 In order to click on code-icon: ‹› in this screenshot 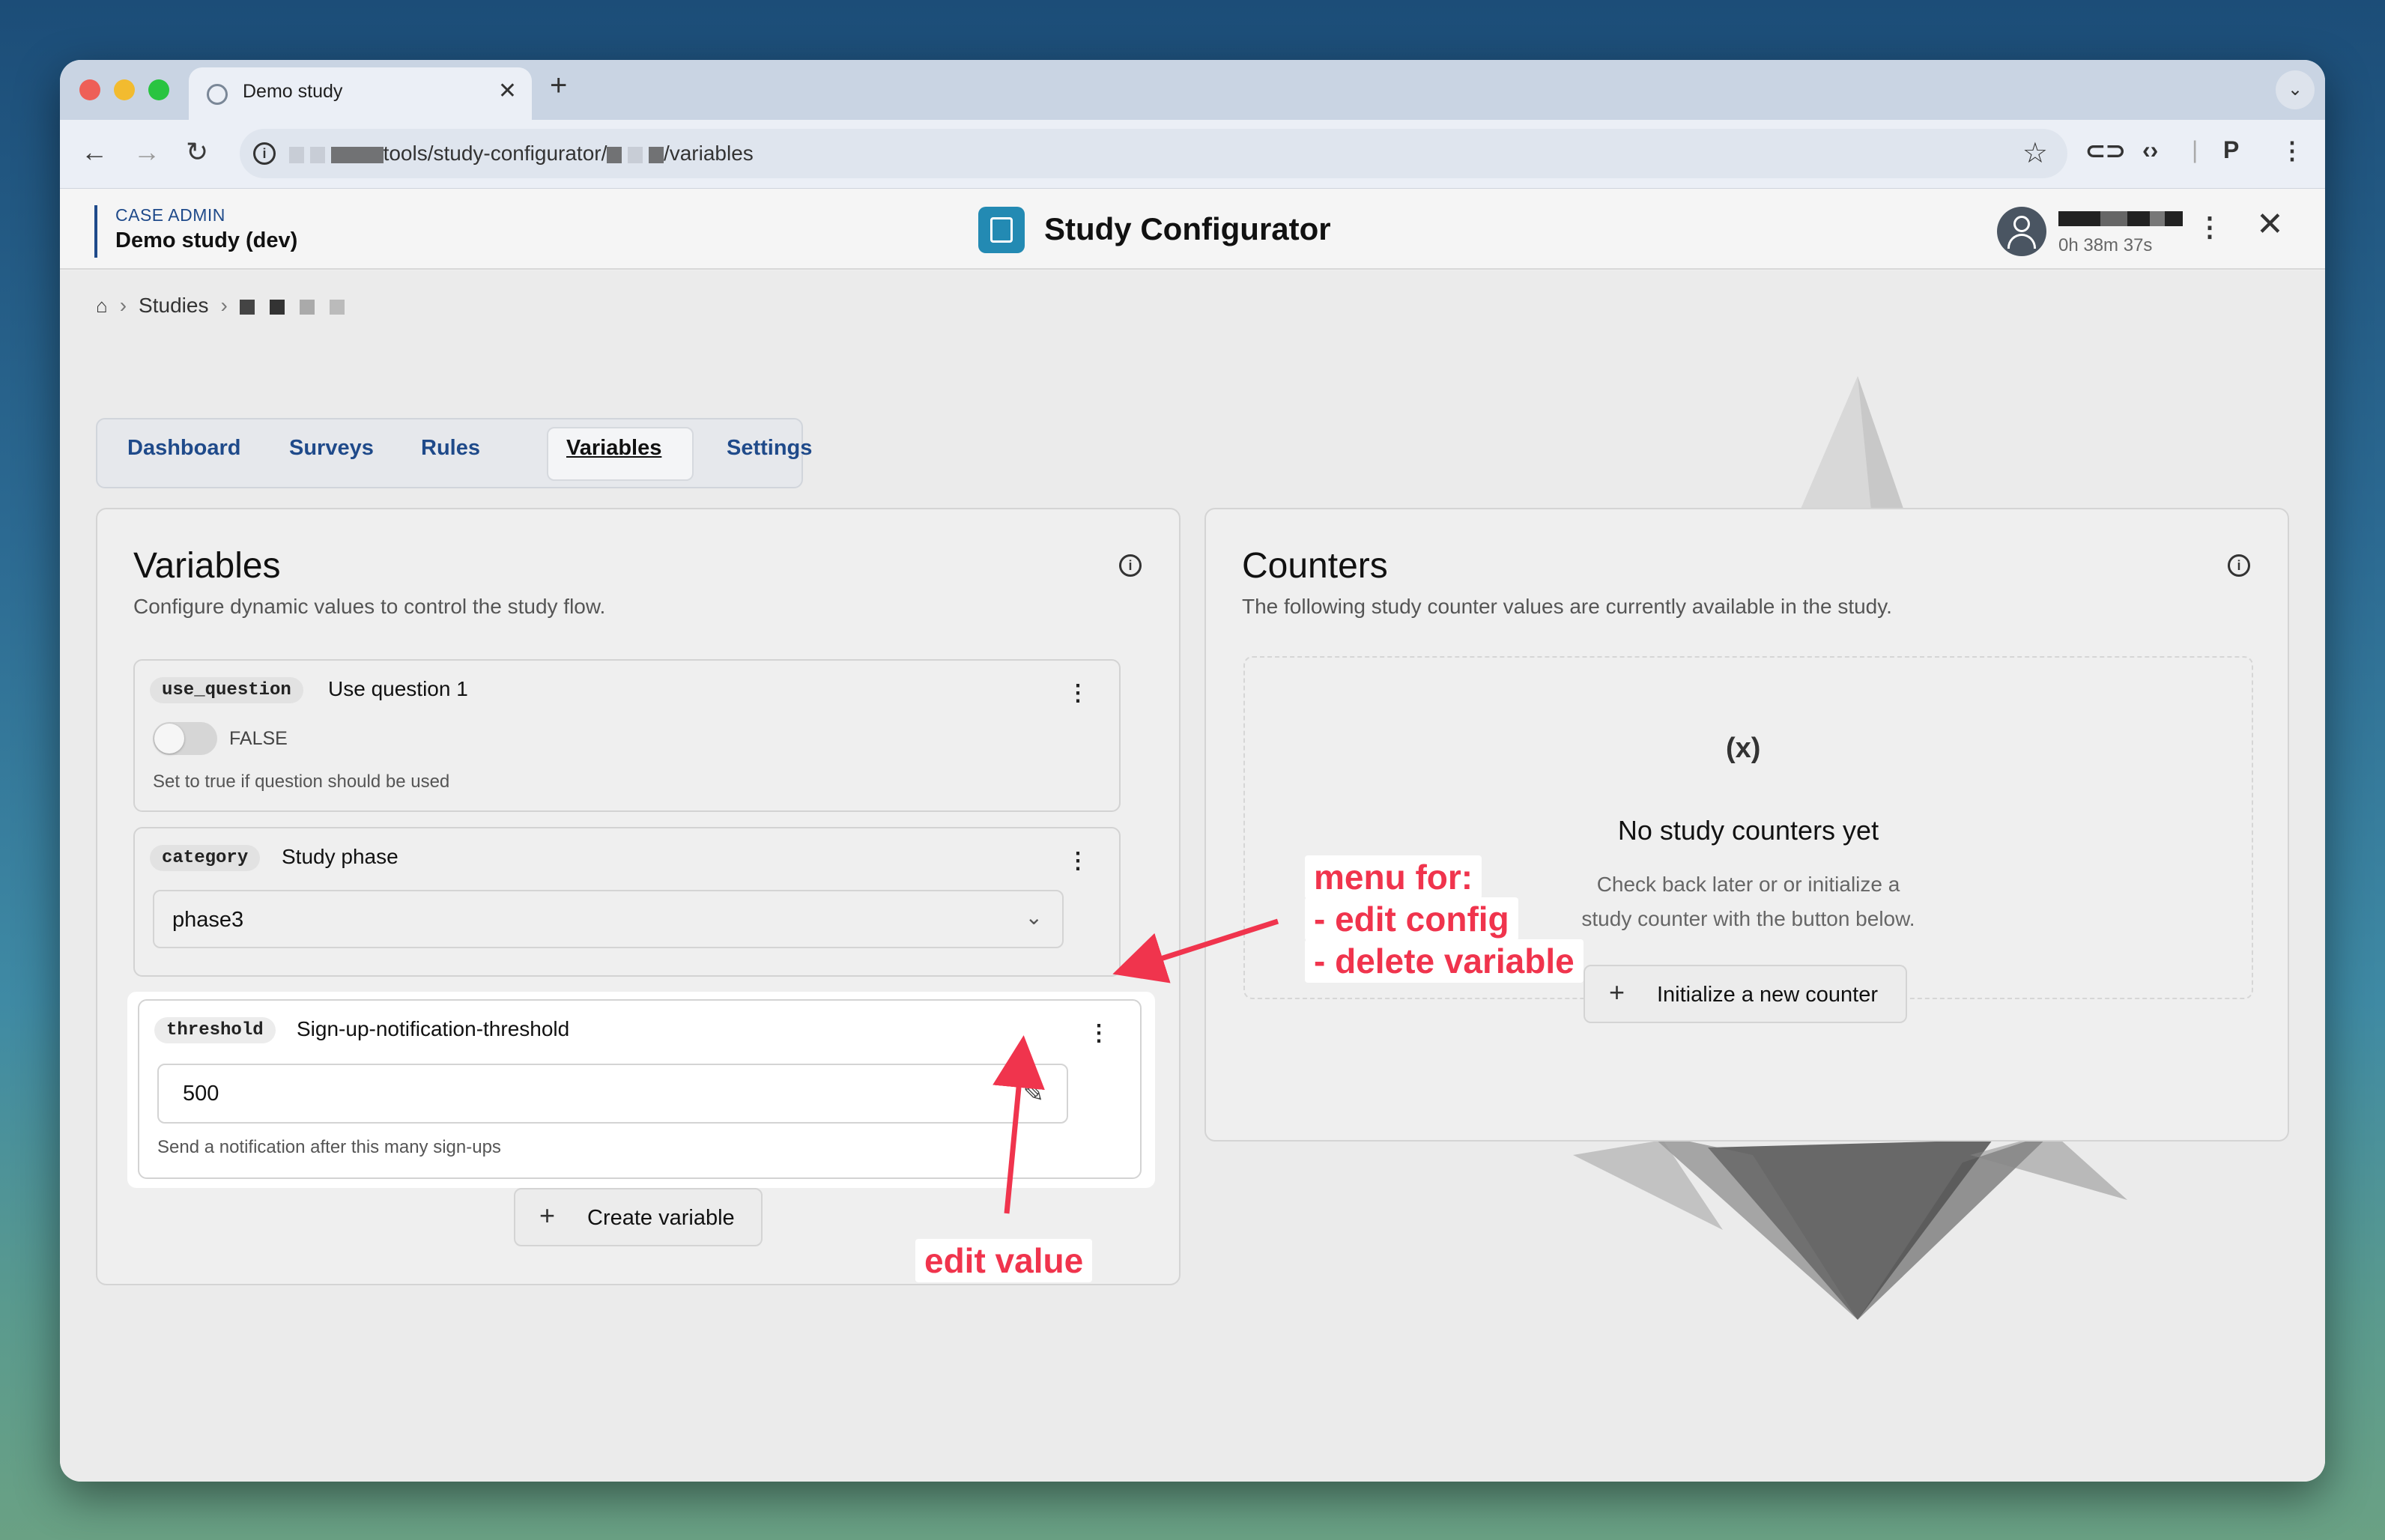, I will do `click(2150, 150)`.